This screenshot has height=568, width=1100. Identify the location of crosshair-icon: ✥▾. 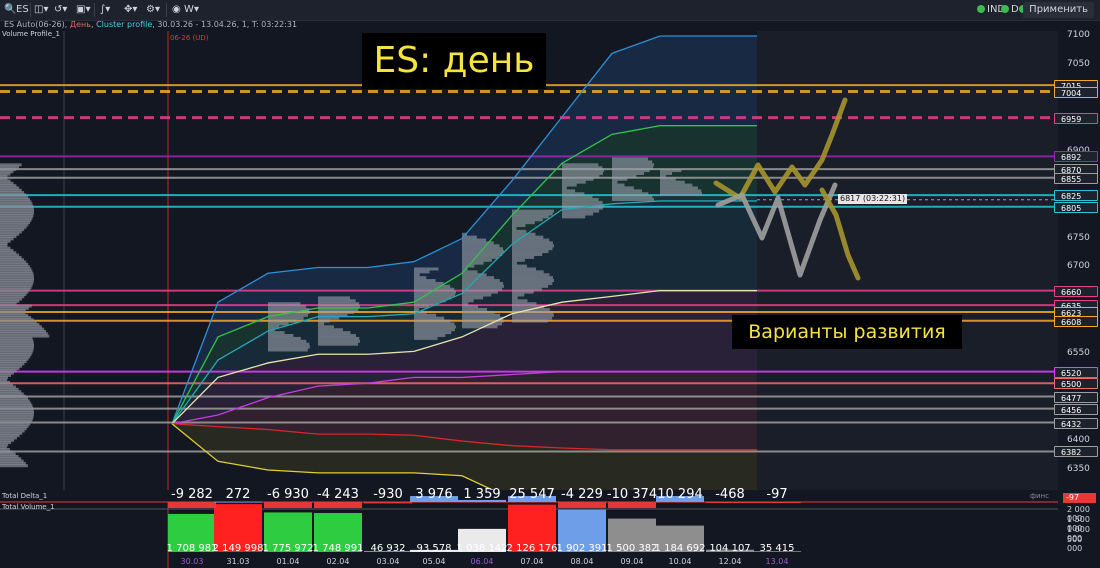
(130, 10).